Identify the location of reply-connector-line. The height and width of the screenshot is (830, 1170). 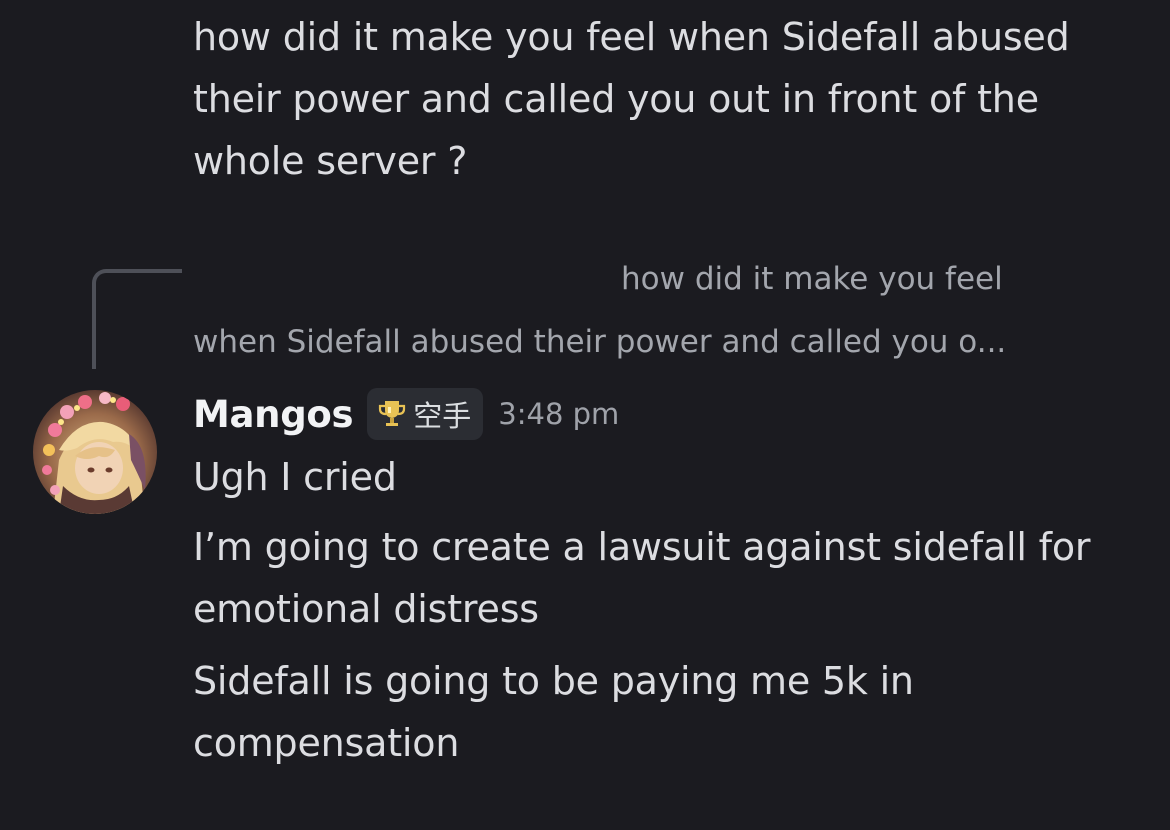
(137, 319).